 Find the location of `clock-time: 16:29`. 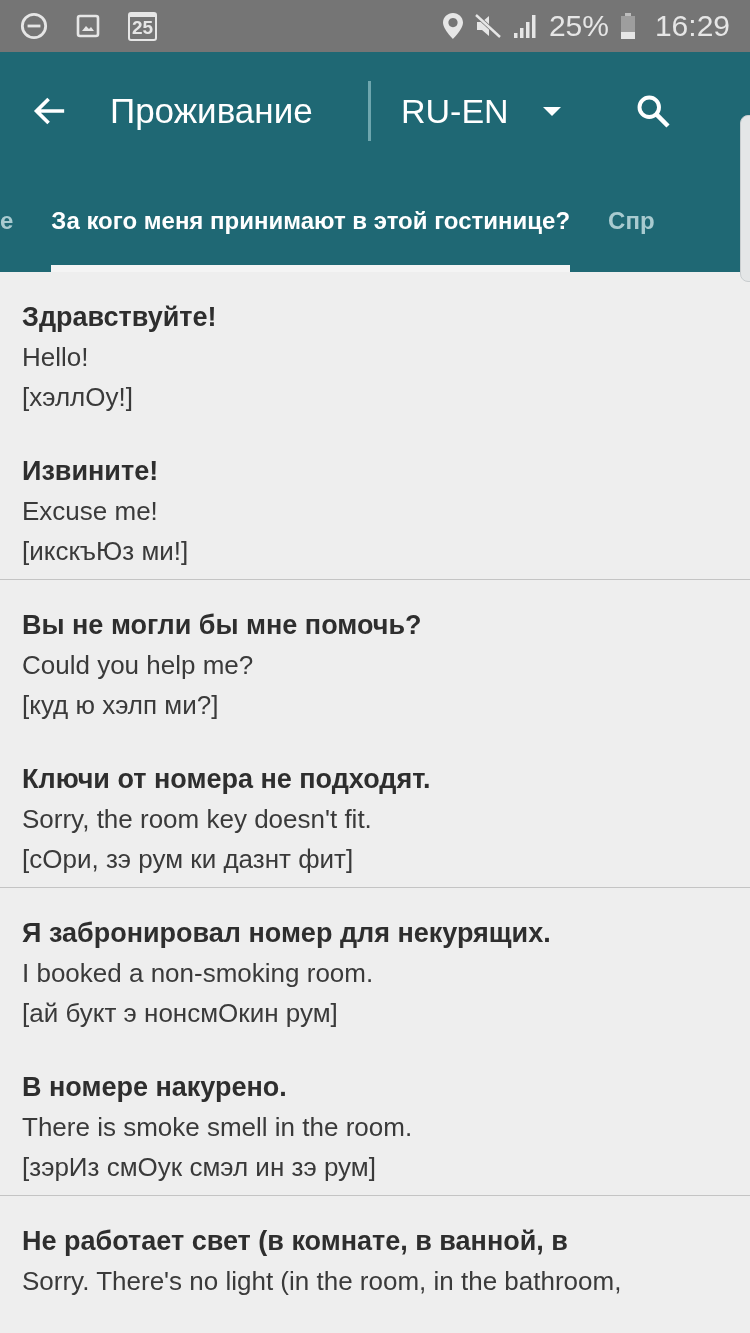

clock-time: 16:29 is located at coordinates (692, 26).